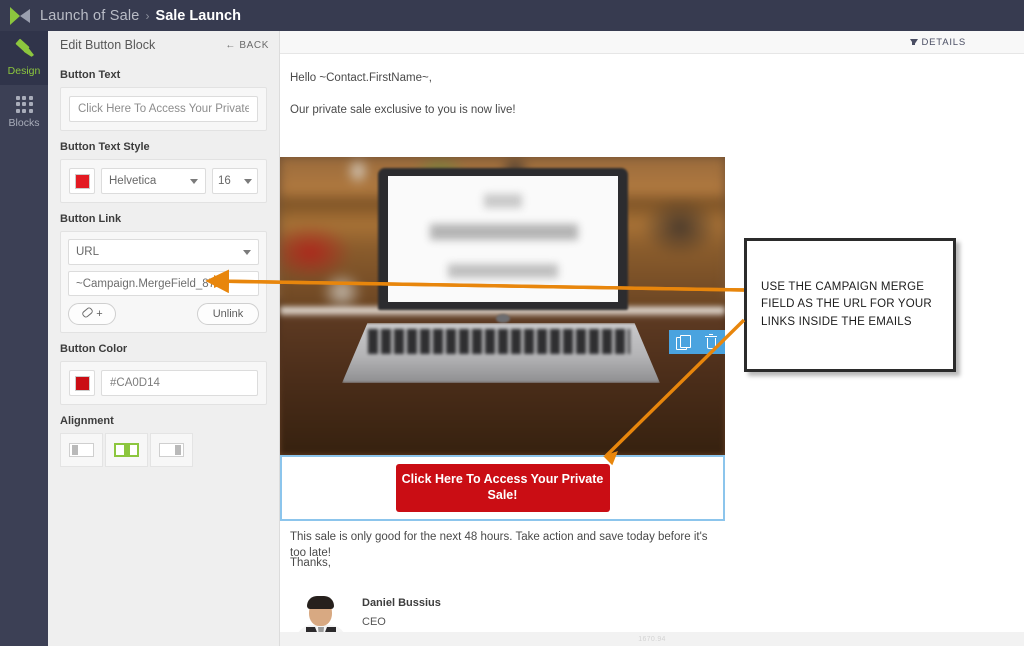 Image resolution: width=1024 pixels, height=646 pixels. What do you see at coordinates (90, 75) in the screenshot?
I see `button-text-label: Button Text` at bounding box center [90, 75].